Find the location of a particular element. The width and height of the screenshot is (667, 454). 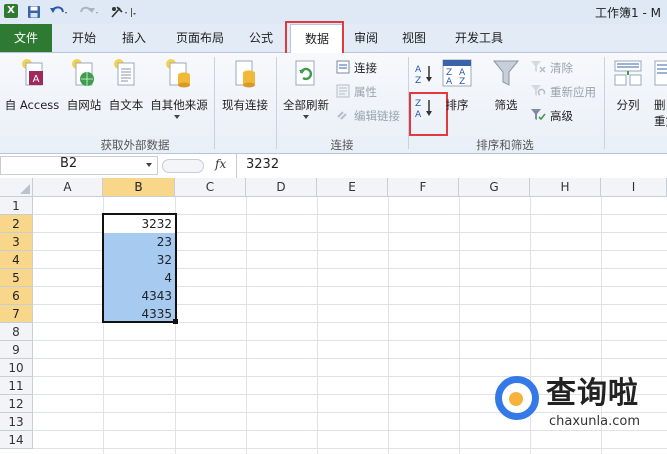

chevron-down-icon is located at coordinates (149, 165).